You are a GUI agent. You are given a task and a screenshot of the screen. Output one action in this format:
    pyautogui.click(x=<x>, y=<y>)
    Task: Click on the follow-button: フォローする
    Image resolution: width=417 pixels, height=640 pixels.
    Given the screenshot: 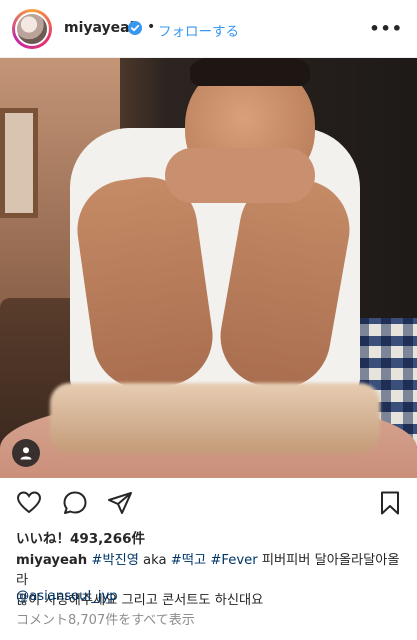 What is the action you would take?
    pyautogui.click(x=198, y=30)
    